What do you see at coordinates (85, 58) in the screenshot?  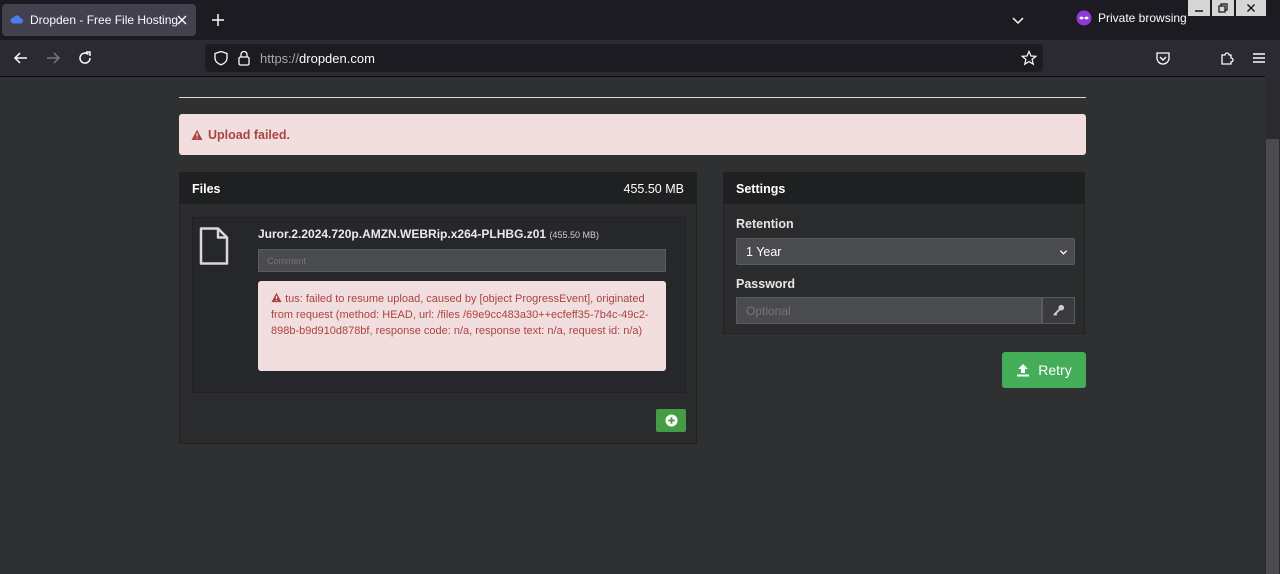 I see `reload-icon` at bounding box center [85, 58].